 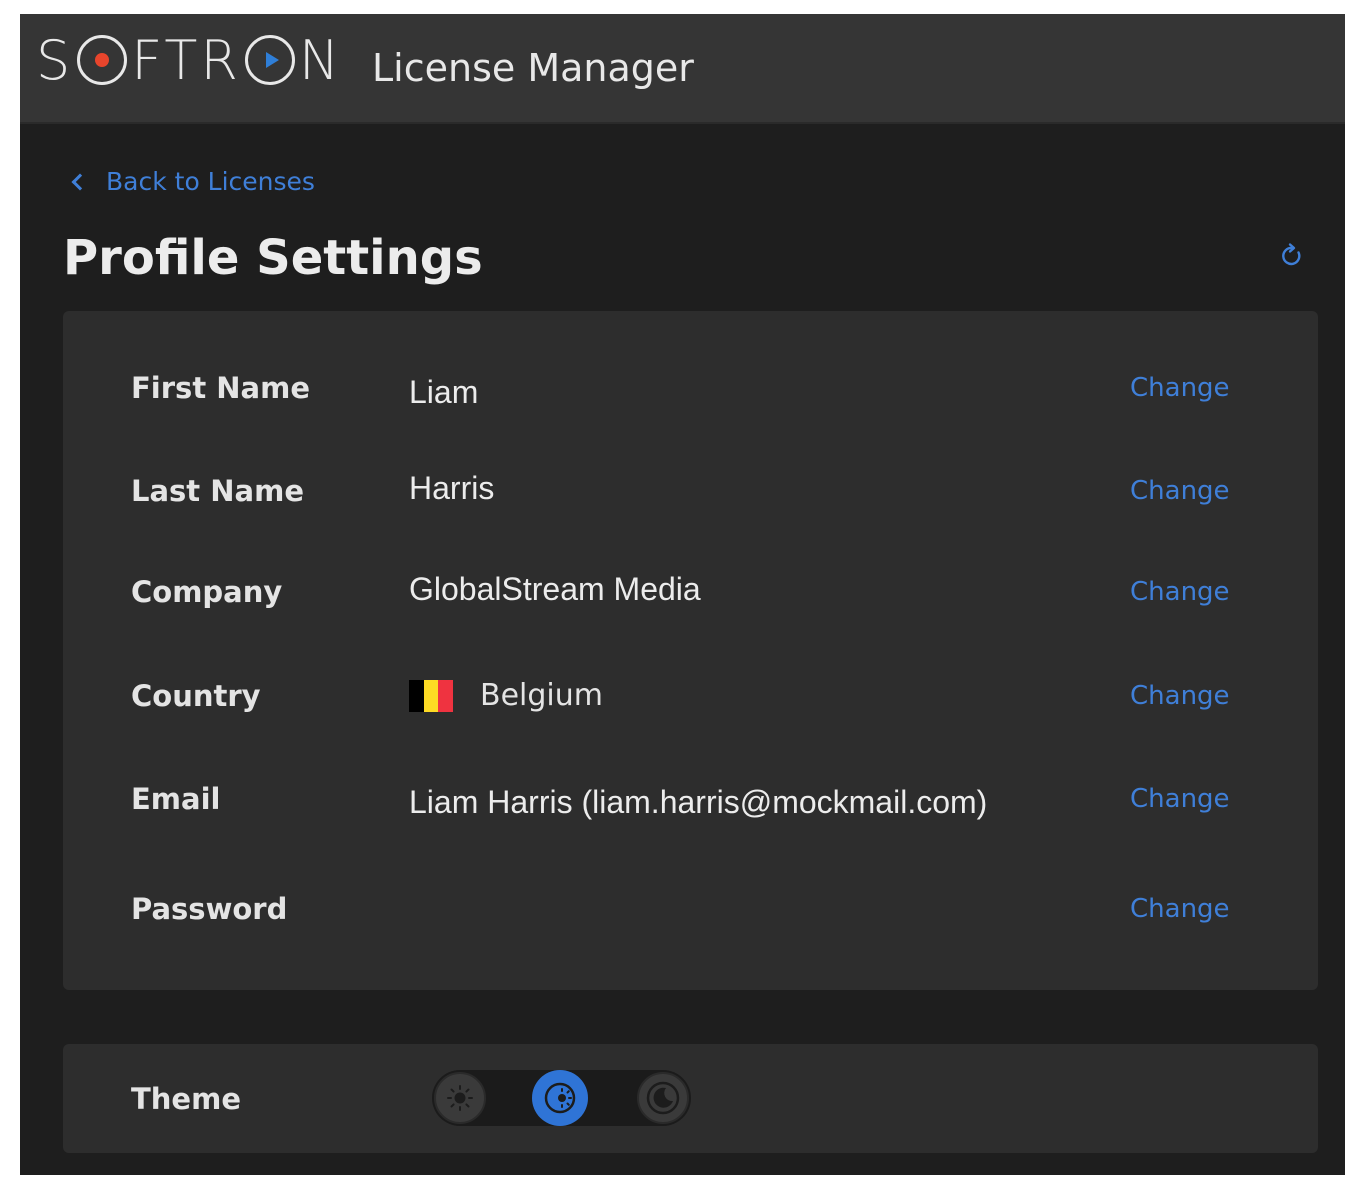 What do you see at coordinates (1180, 592) in the screenshot?
I see `change-company-link: Change` at bounding box center [1180, 592].